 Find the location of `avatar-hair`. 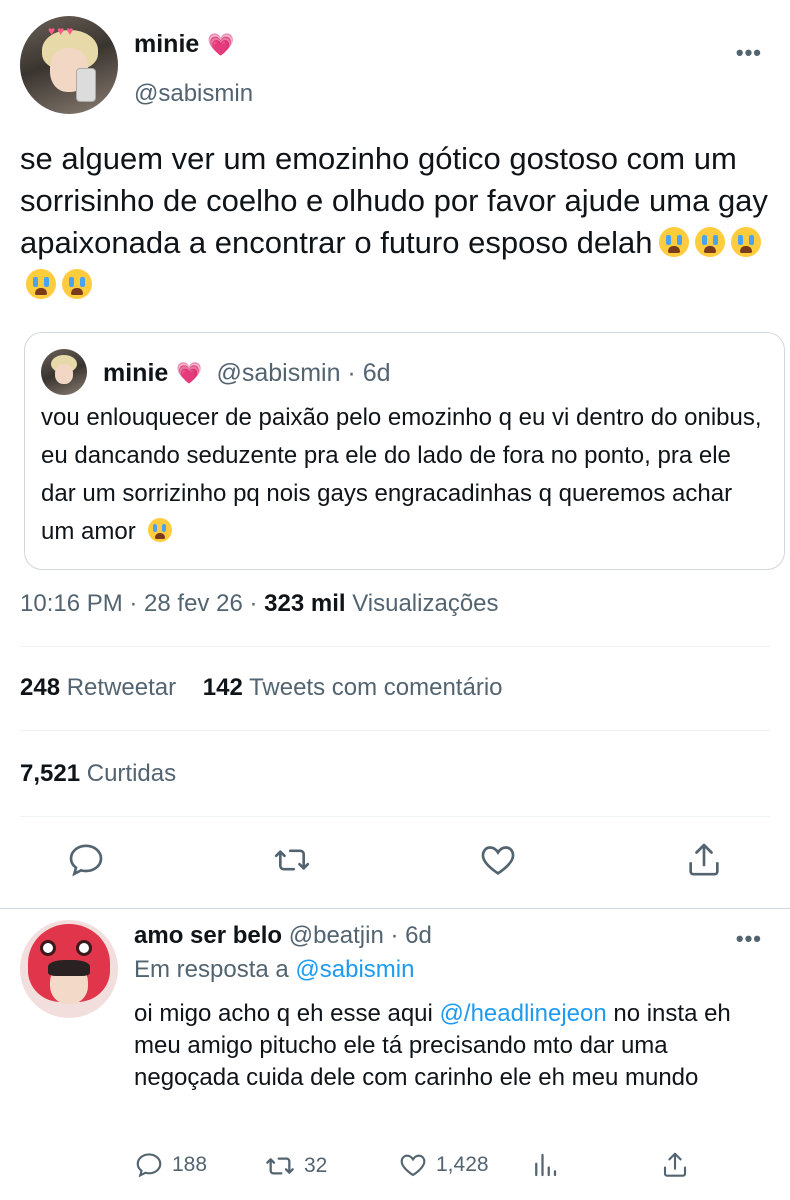

avatar-hair is located at coordinates (69, 968).